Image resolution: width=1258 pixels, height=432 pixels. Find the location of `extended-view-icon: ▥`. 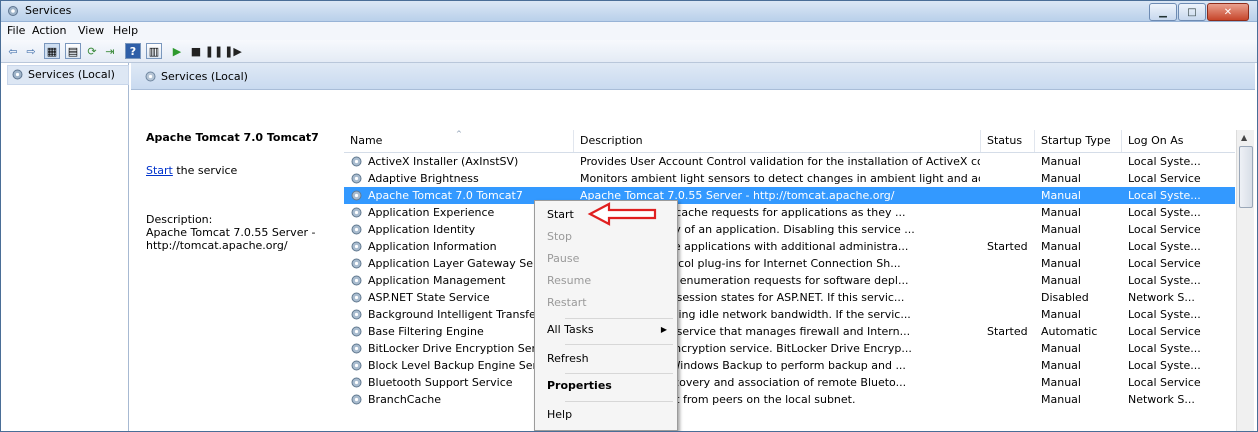

extended-view-icon: ▥ is located at coordinates (154, 51).